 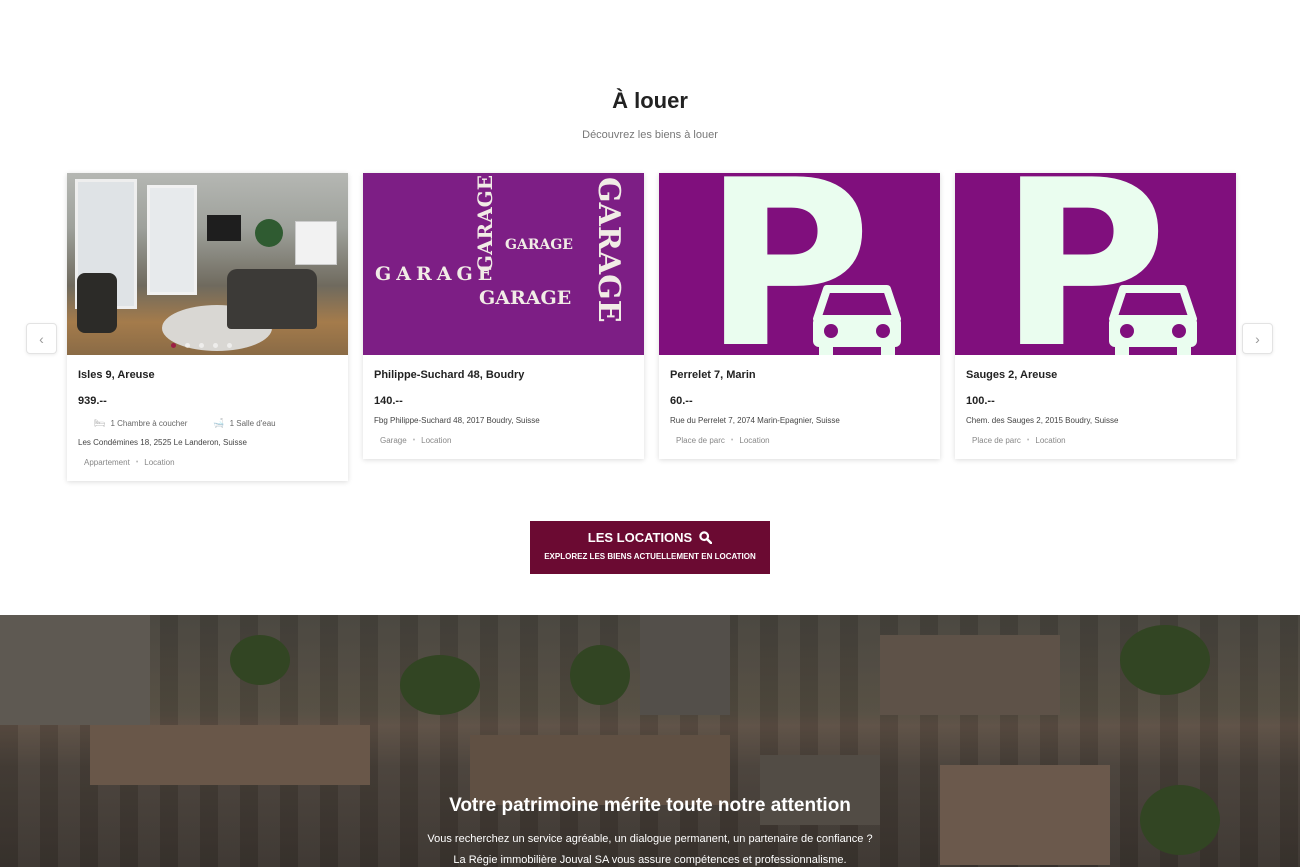 I want to click on bedrooms-feature: 🛏 1 Chambre à coucher, so click(x=140, y=423).